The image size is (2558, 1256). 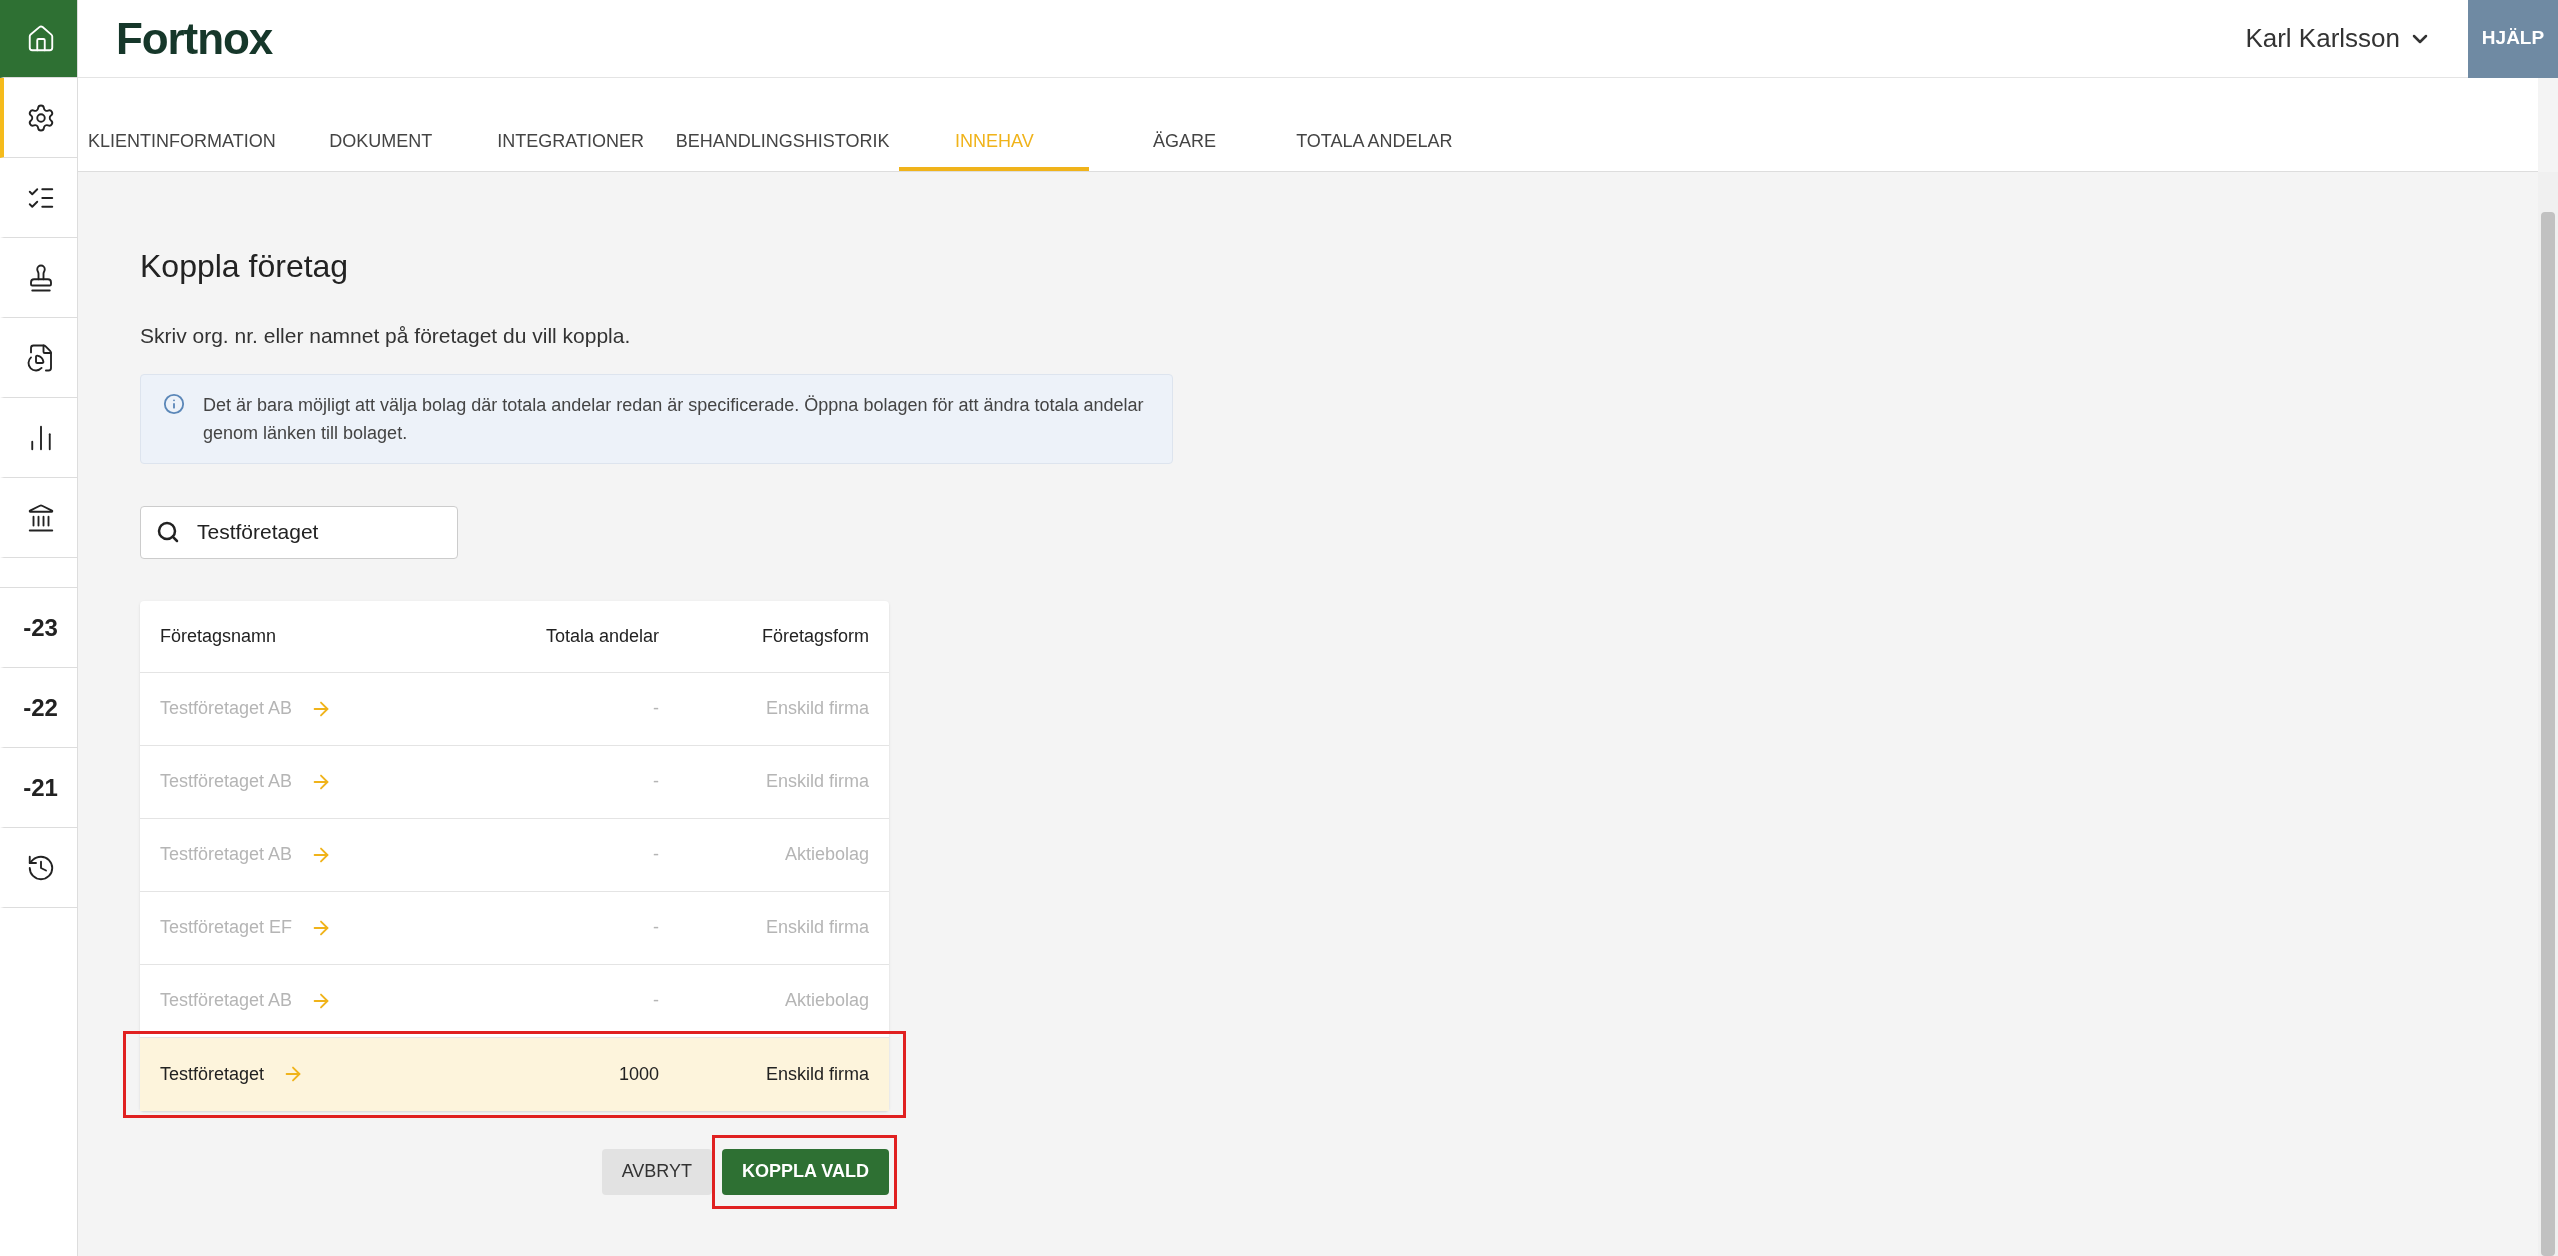 What do you see at coordinates (656, 1171) in the screenshot?
I see `cancel-button: AVBRYT` at bounding box center [656, 1171].